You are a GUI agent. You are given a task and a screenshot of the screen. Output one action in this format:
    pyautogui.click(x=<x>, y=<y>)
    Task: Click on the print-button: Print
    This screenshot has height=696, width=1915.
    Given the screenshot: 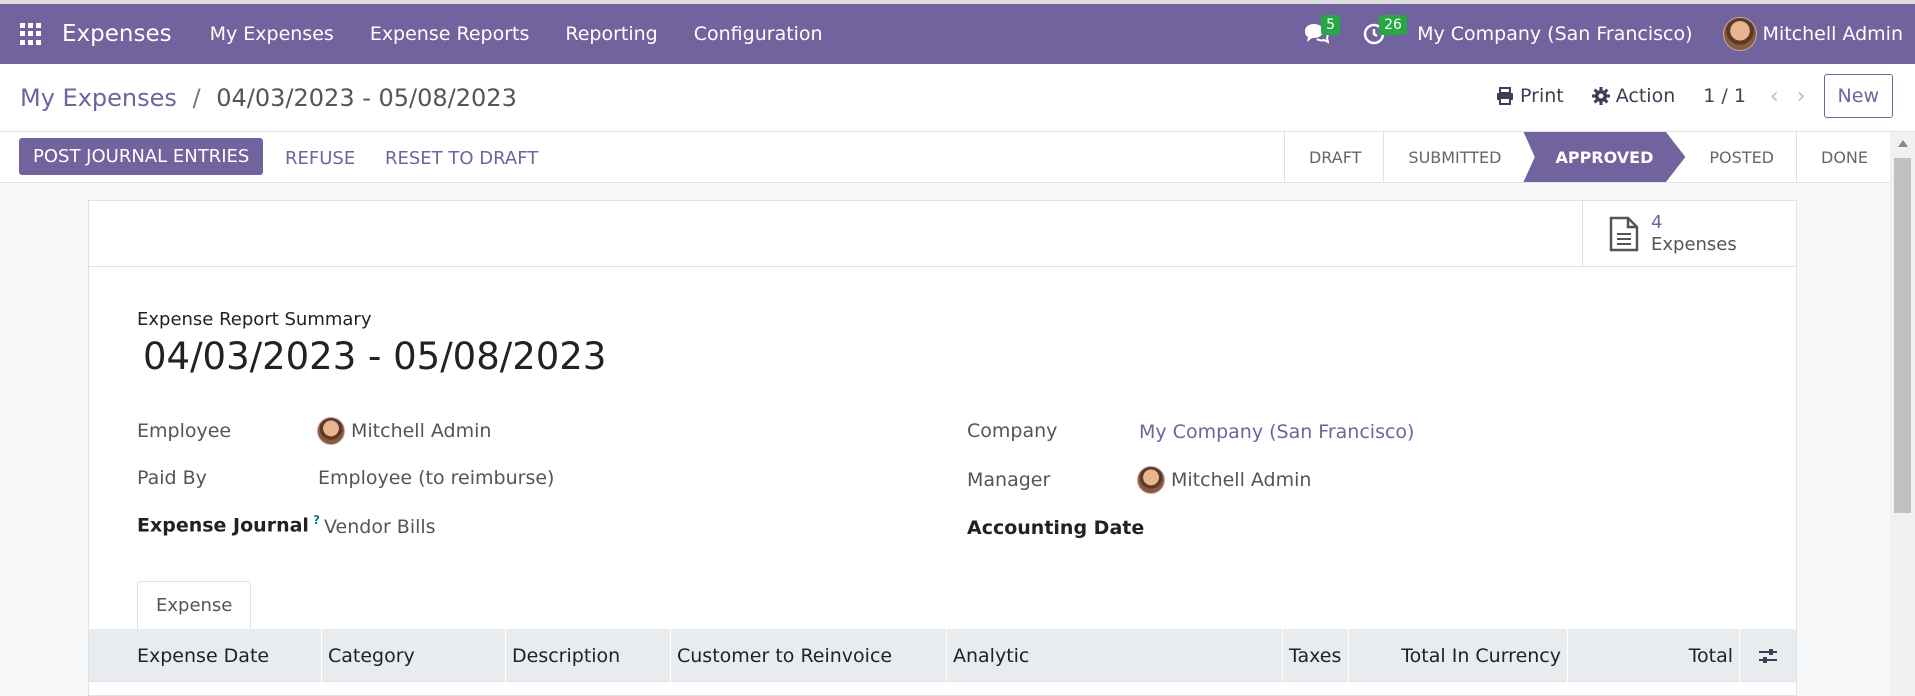 What is the action you would take?
    pyautogui.click(x=1530, y=96)
    